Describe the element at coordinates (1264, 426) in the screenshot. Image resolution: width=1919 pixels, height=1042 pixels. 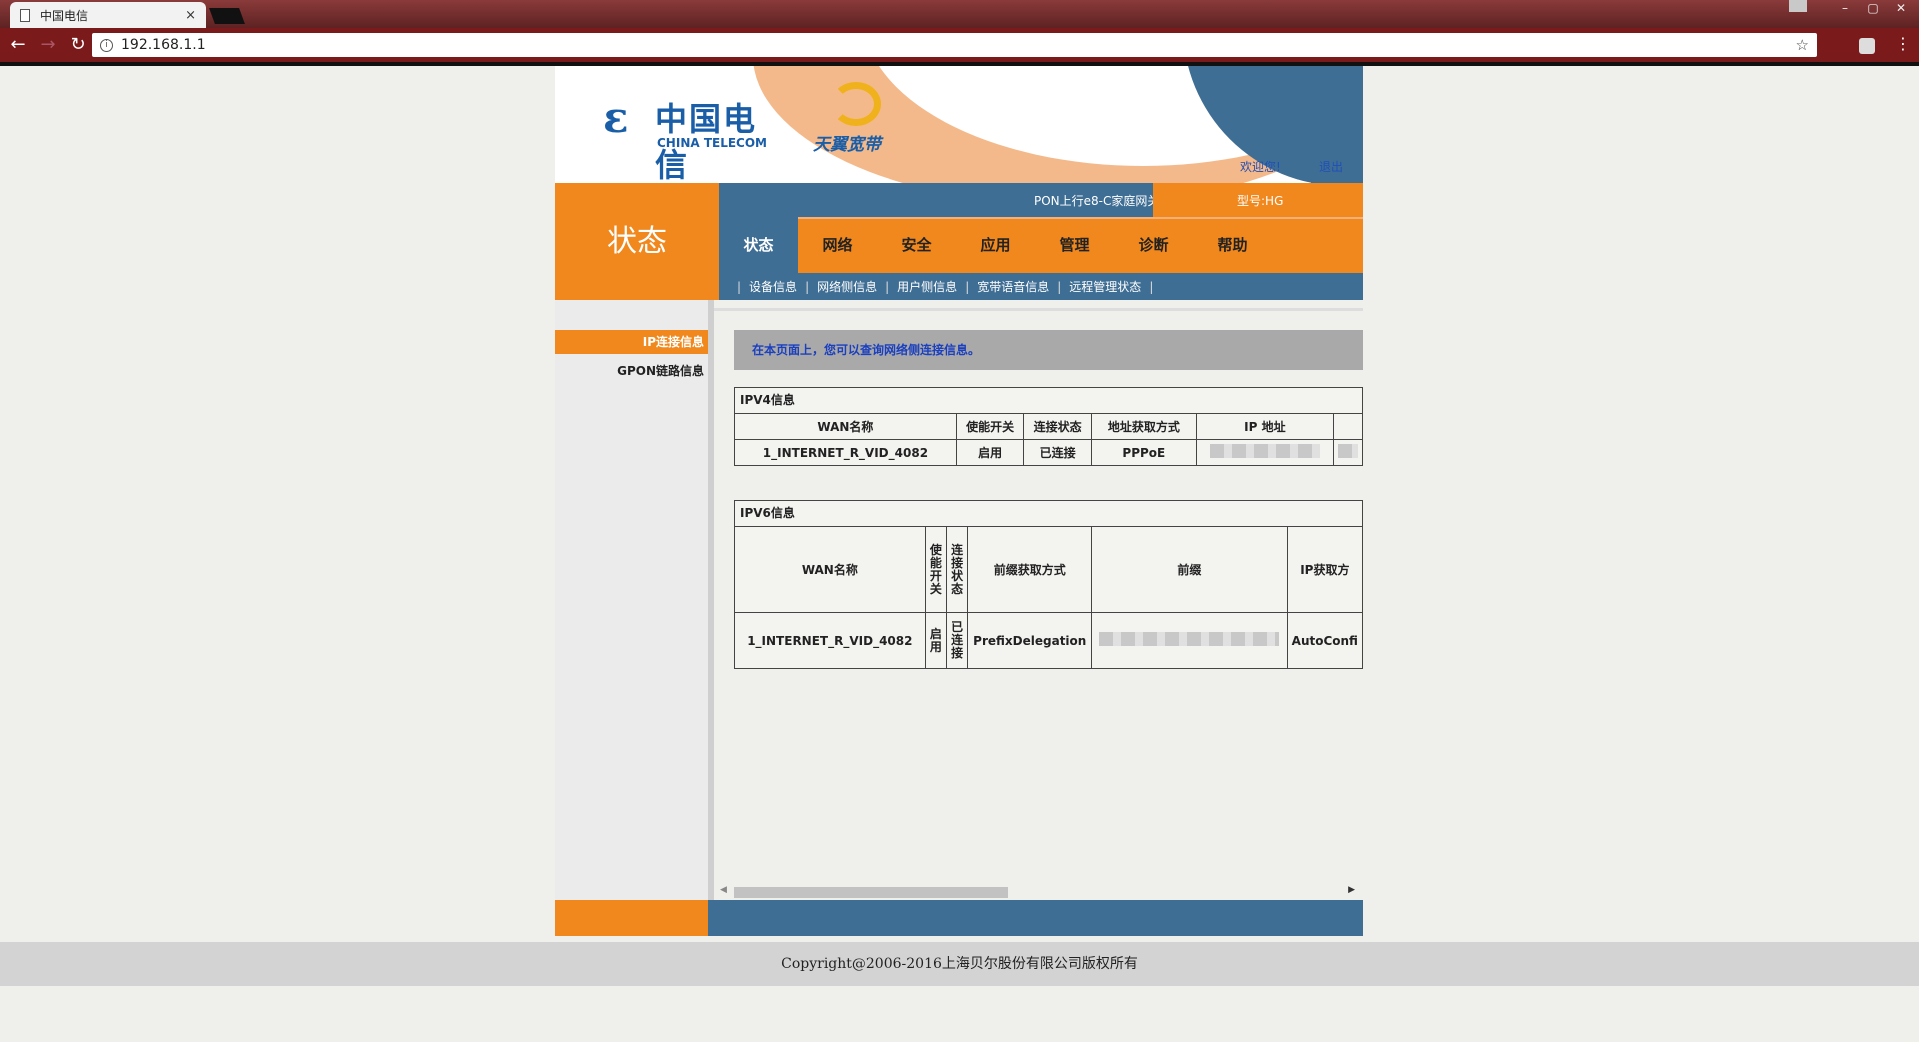
I see `header-cell: IP 地址` at that location.